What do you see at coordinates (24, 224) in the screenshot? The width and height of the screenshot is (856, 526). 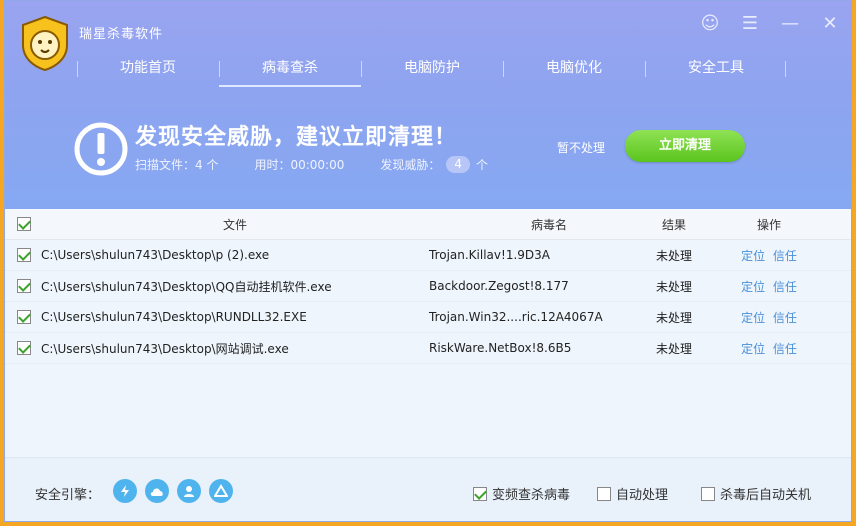 I see `select-all-checkbox` at bounding box center [24, 224].